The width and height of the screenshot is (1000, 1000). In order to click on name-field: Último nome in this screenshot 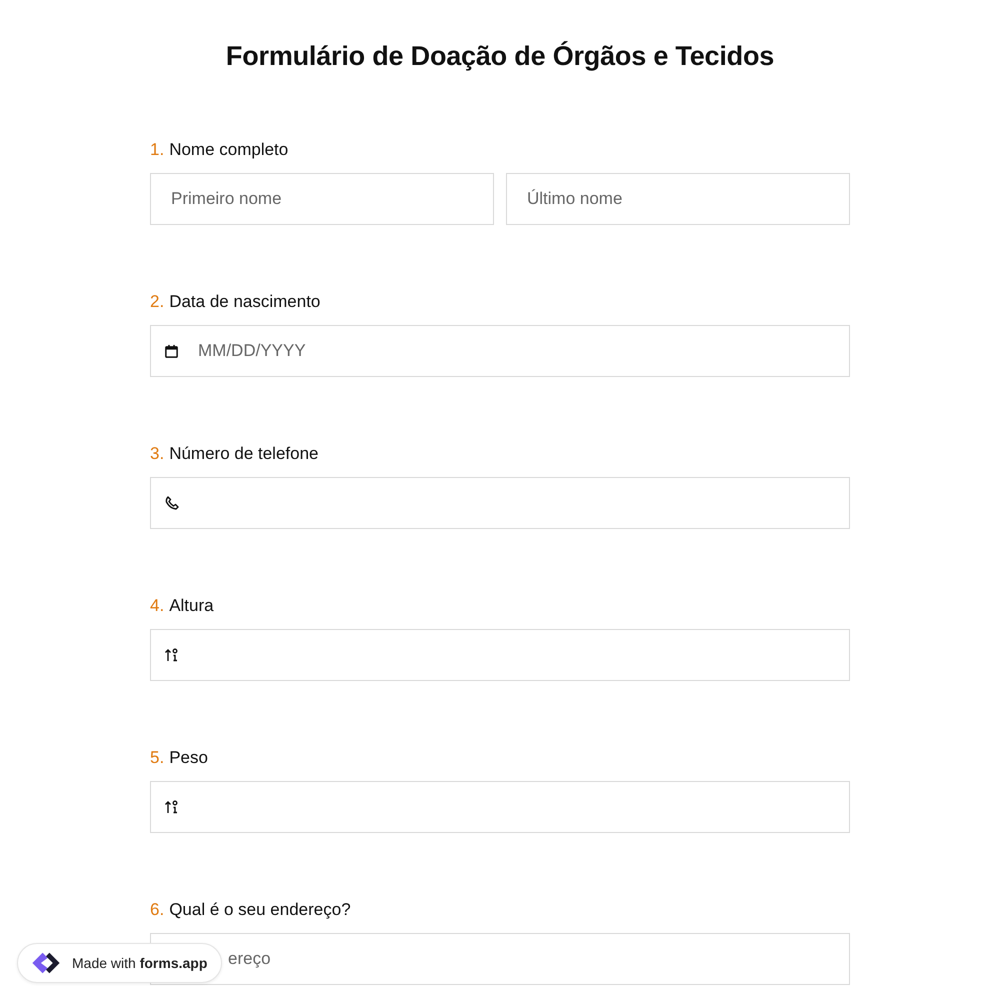, I will do `click(678, 199)`.